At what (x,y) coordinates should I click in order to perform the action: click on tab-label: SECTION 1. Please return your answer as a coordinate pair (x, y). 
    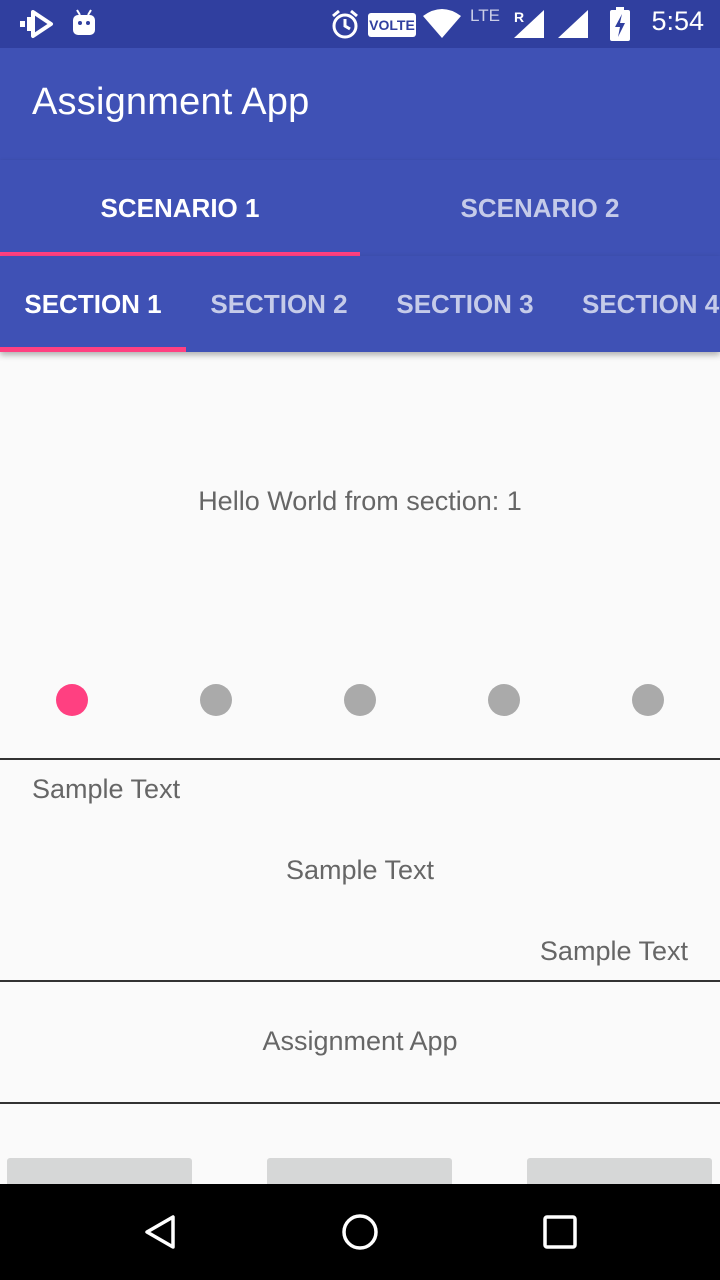
    Looking at the image, I should click on (93, 303).